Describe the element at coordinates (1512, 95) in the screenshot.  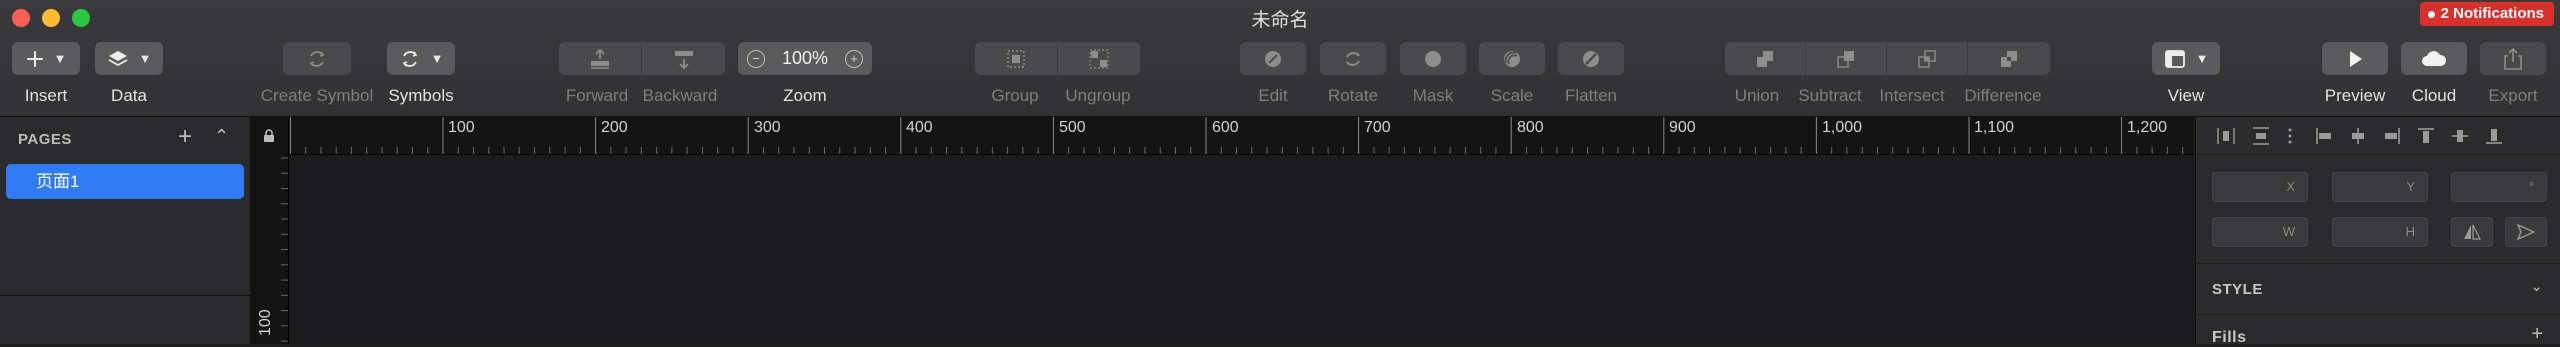
I see `scale-label: Scale` at that location.